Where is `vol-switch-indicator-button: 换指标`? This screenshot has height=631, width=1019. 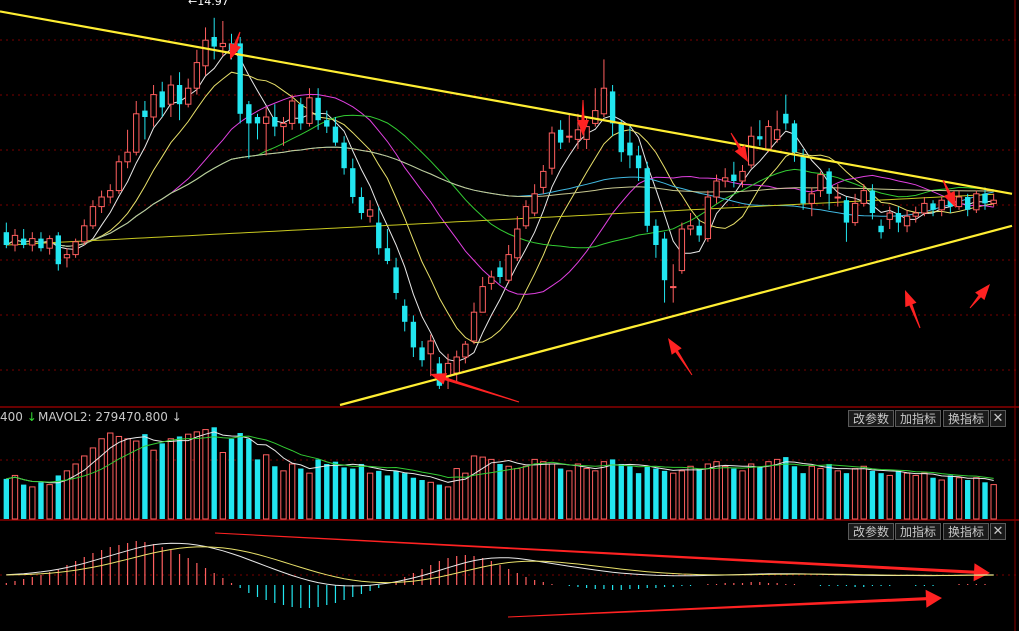
vol-switch-indicator-button: 换指标 is located at coordinates (966, 418).